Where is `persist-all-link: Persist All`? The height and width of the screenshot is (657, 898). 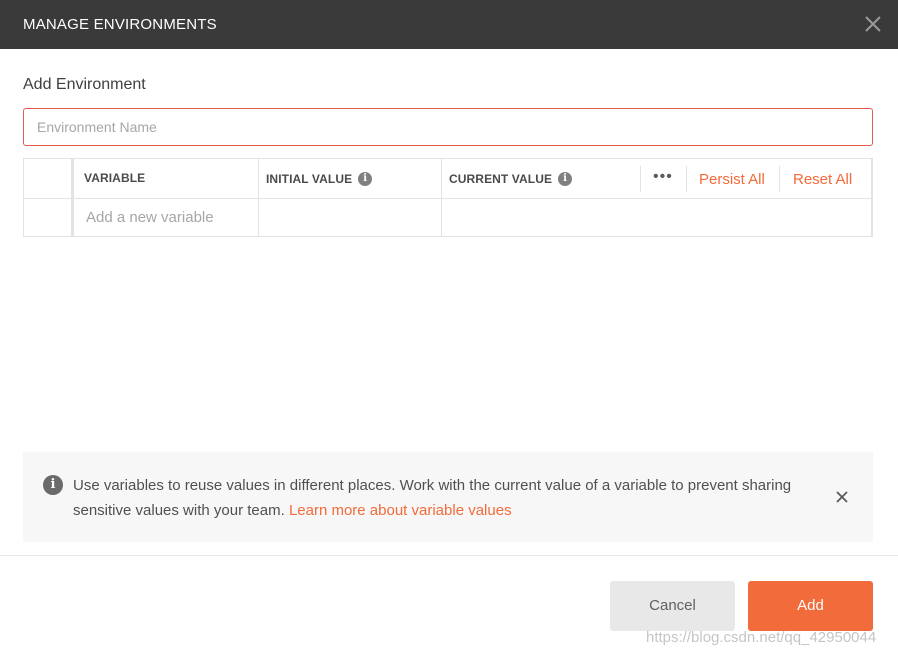 persist-all-link: Persist All is located at coordinates (732, 179).